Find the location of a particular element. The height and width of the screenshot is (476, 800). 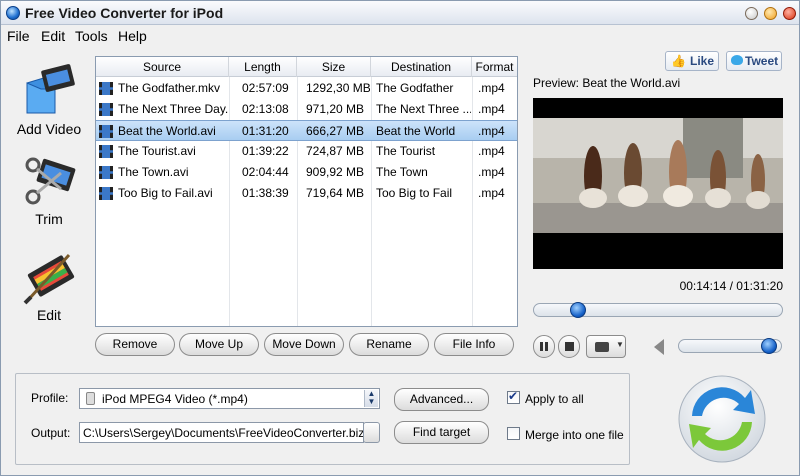

column-header-format: Format is located at coordinates (494, 67).